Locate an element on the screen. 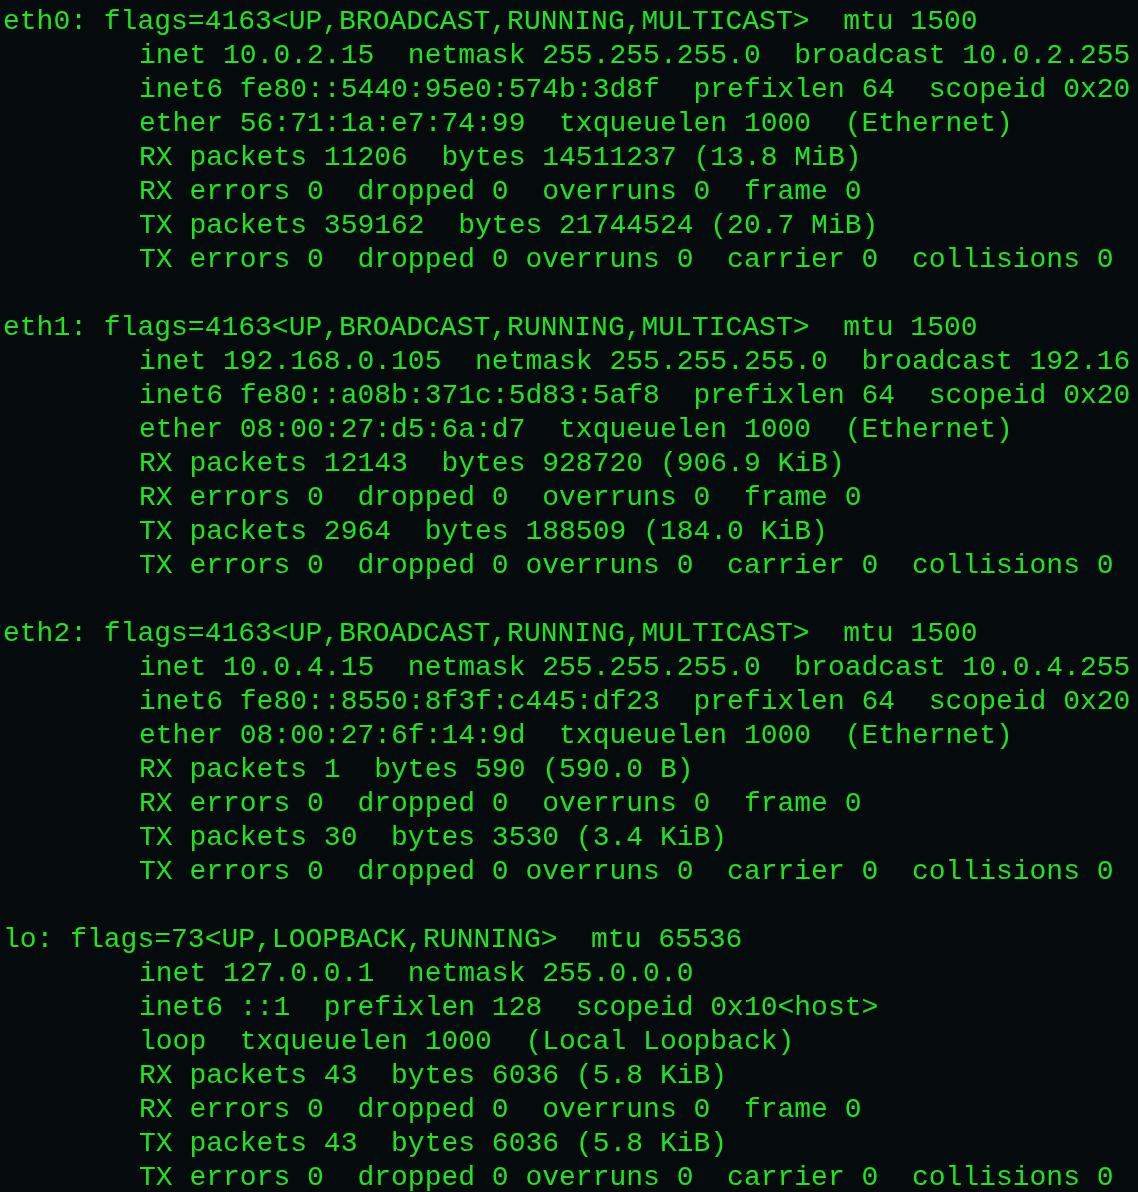 This screenshot has width=1138, height=1192. interface-header: eth0: flags=4163<UP,BROADCAST,RUNNING,MULTICAST> mtu 1500 is located at coordinates (490, 22).